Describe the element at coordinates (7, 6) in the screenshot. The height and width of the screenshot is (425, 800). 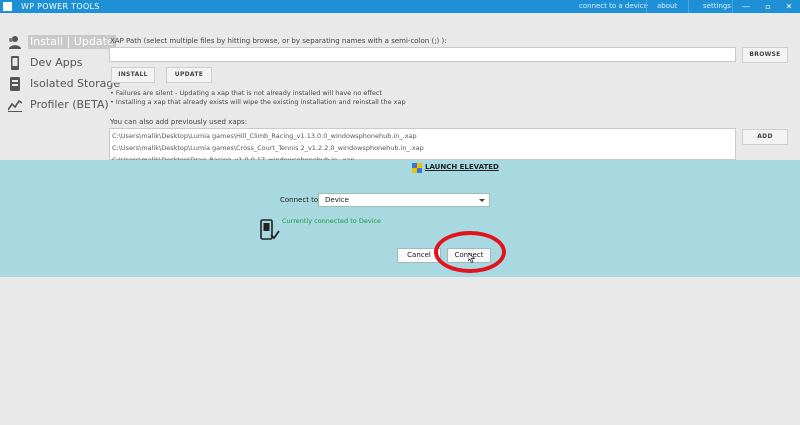
I see `app-logo-icon` at that location.